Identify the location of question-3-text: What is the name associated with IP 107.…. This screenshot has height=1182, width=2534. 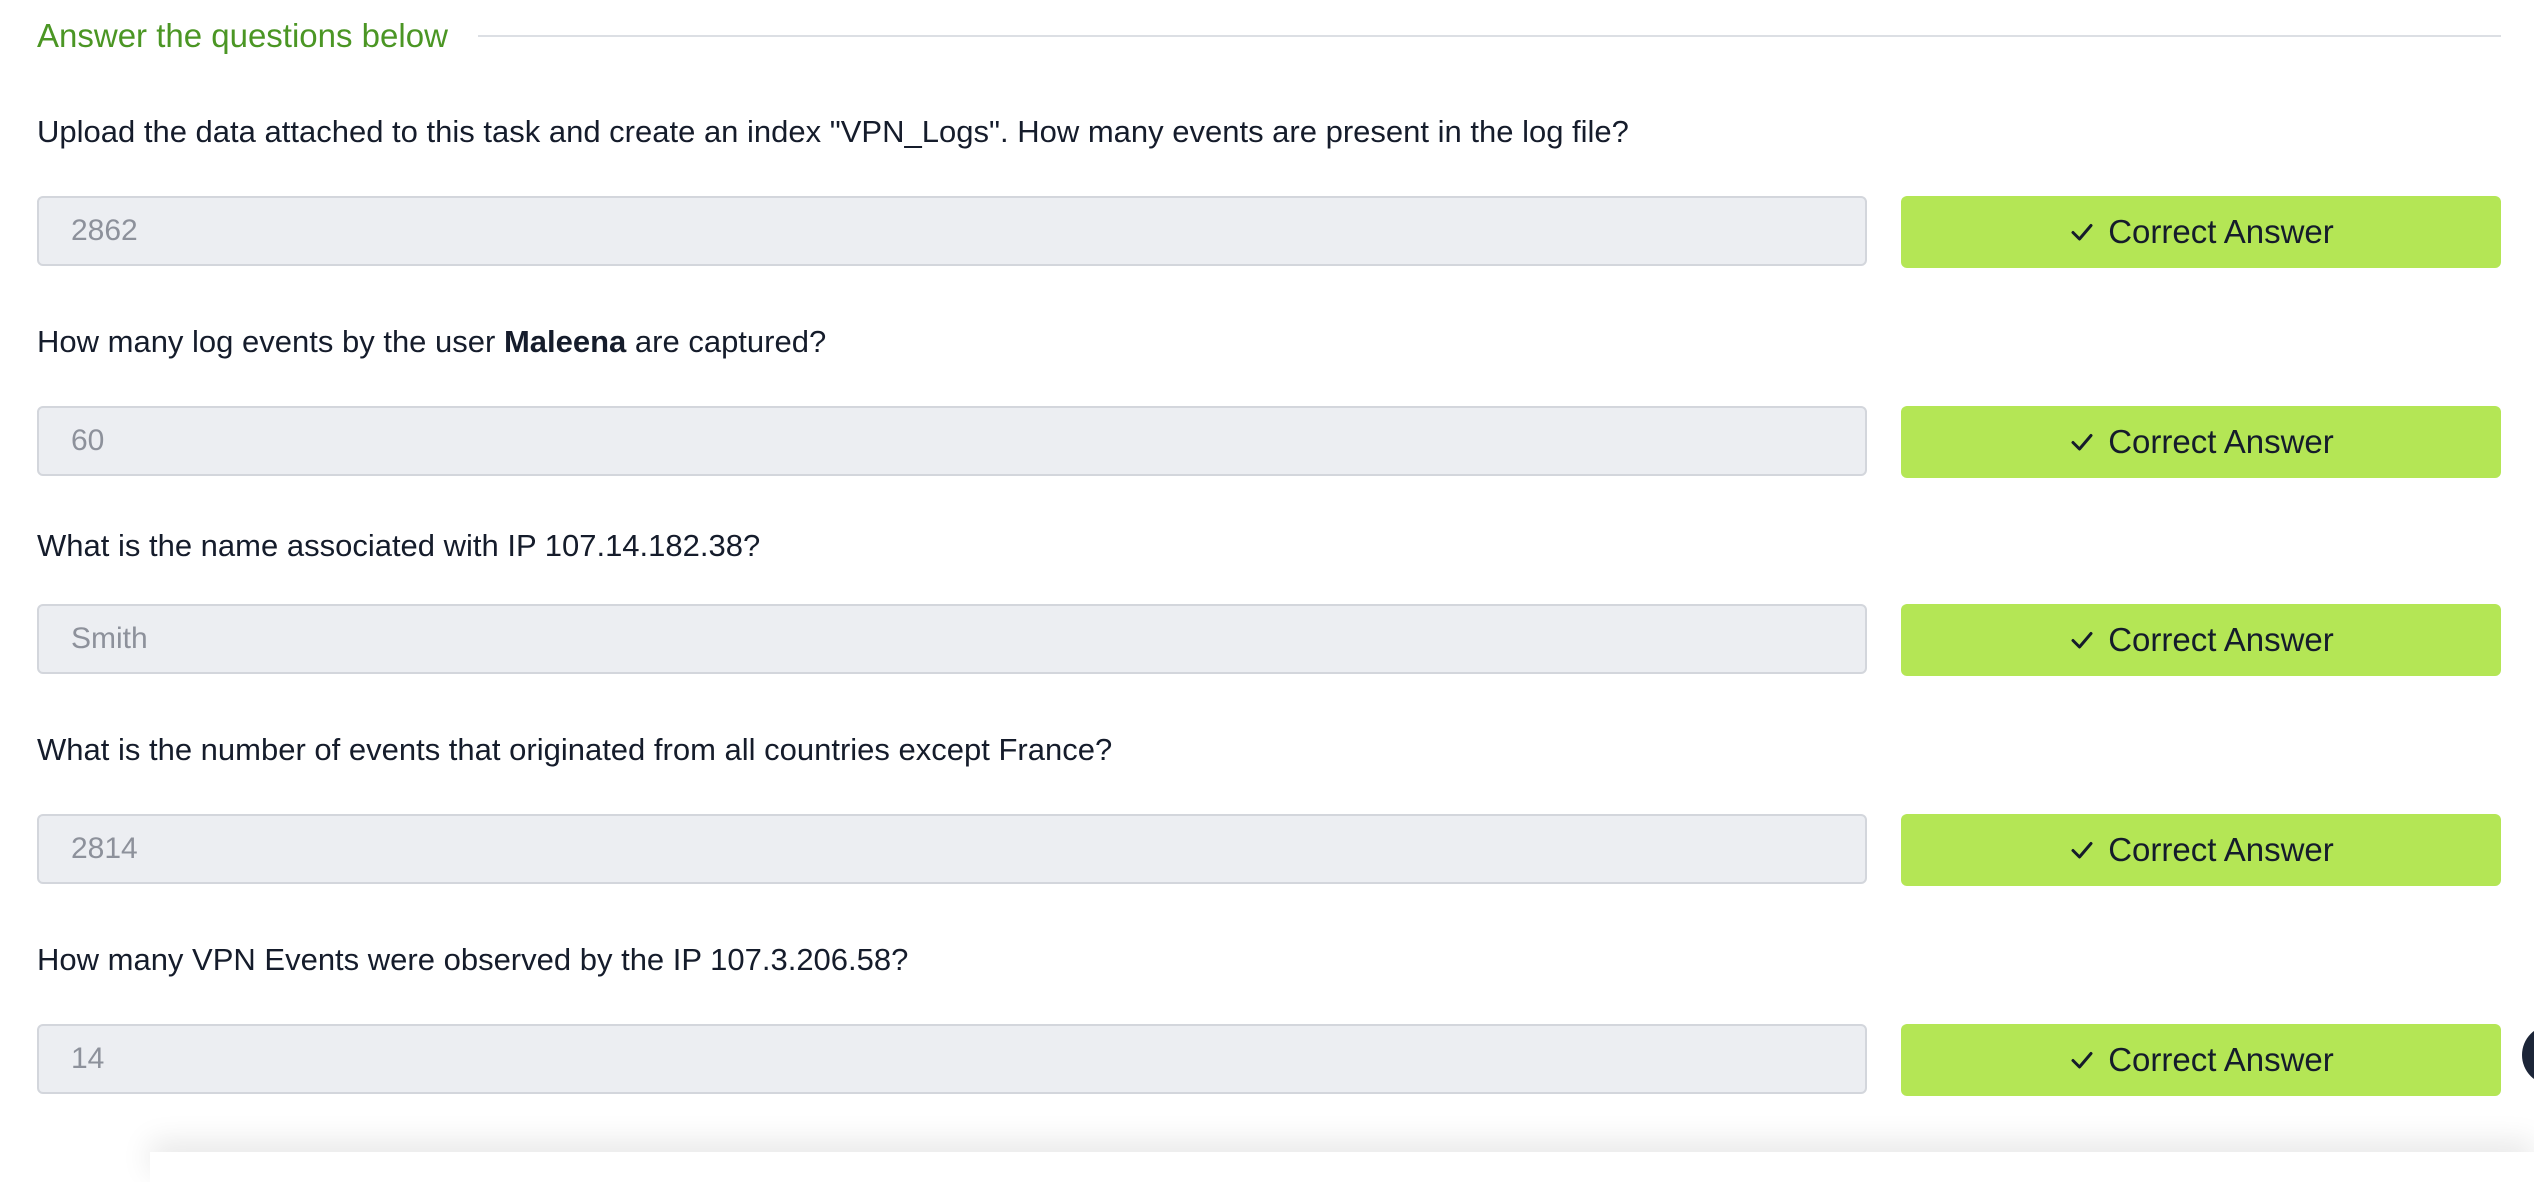
(399, 545).